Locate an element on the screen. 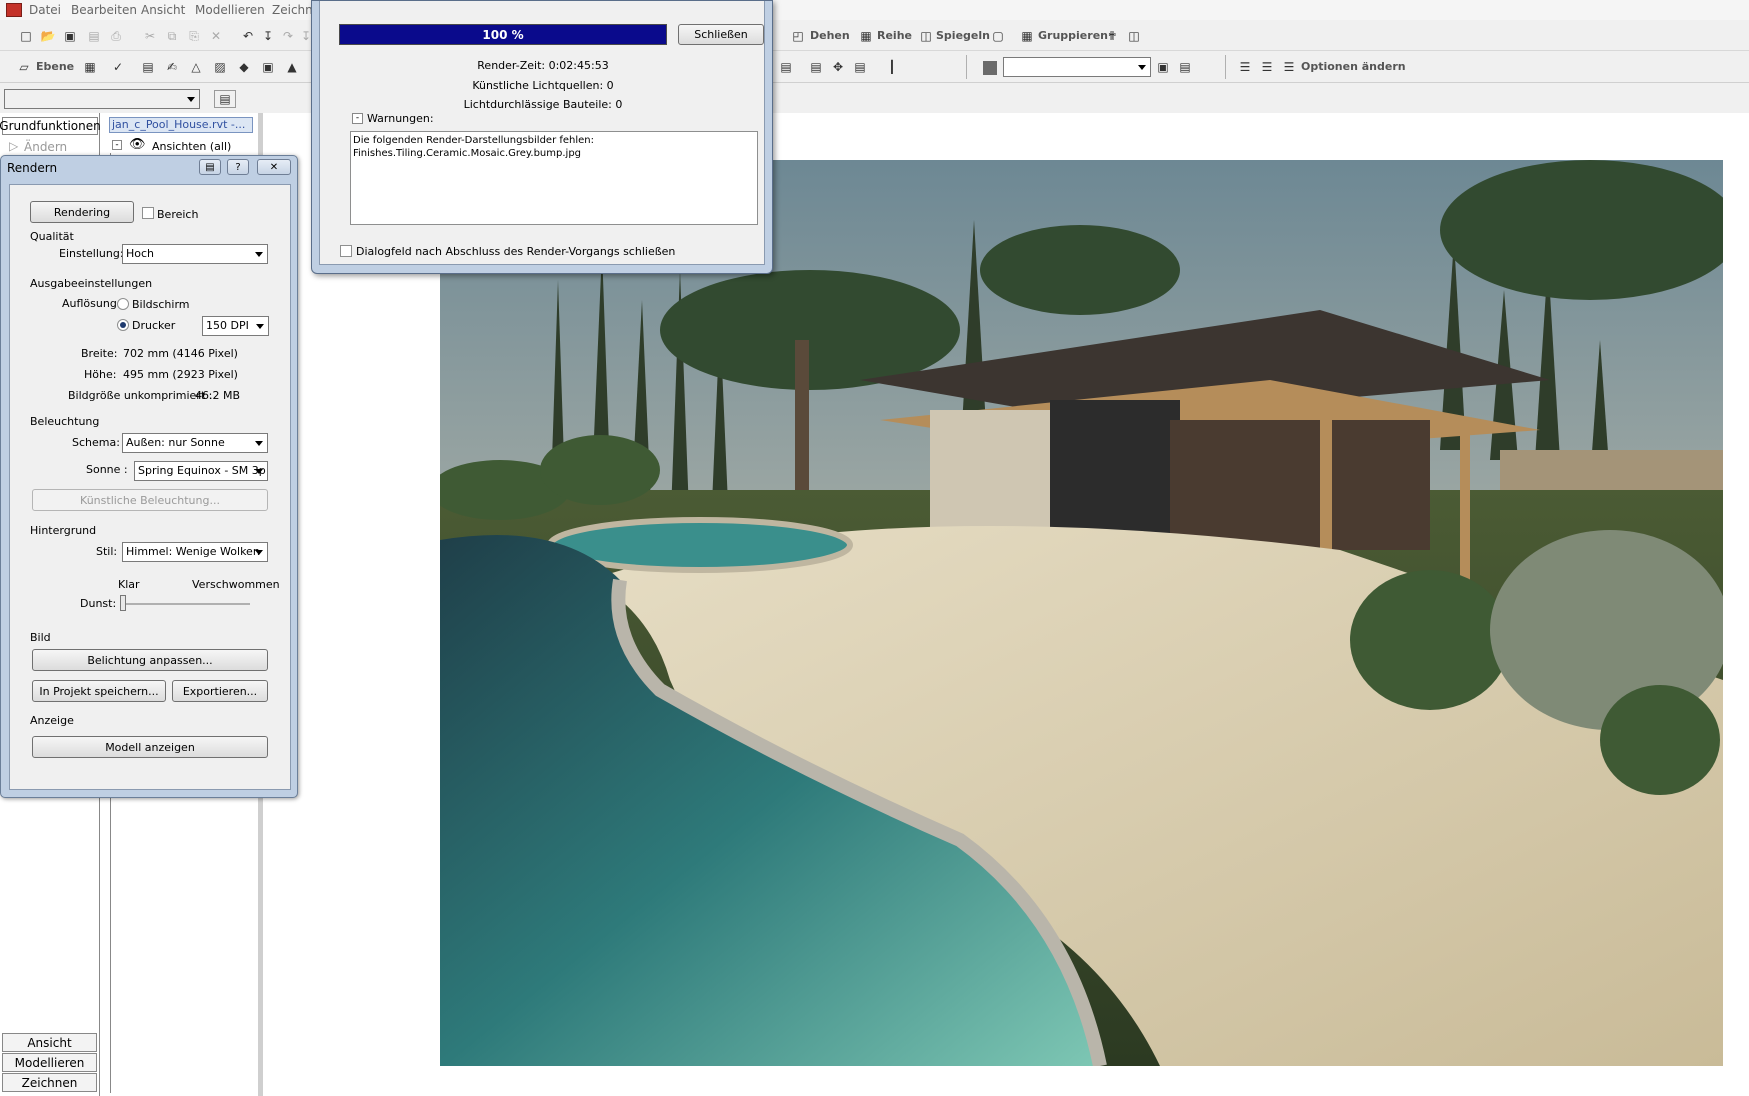 The height and width of the screenshot is (1096, 1749). tool-a-icon: ▤ is located at coordinates (148, 67).